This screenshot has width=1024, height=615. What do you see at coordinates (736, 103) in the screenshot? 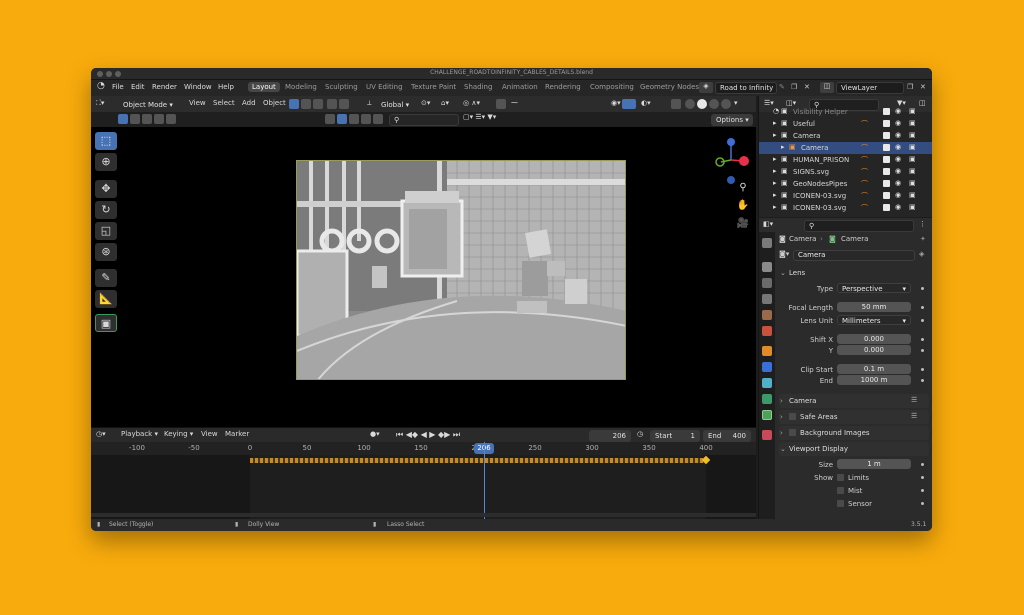
I see `shading-options-icon: ▾` at bounding box center [736, 103].